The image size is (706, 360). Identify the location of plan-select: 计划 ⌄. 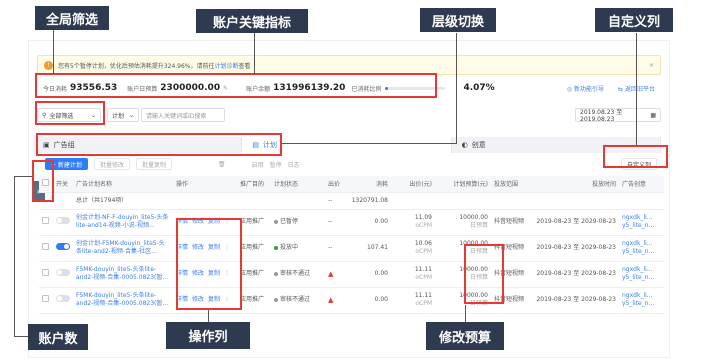
(123, 115).